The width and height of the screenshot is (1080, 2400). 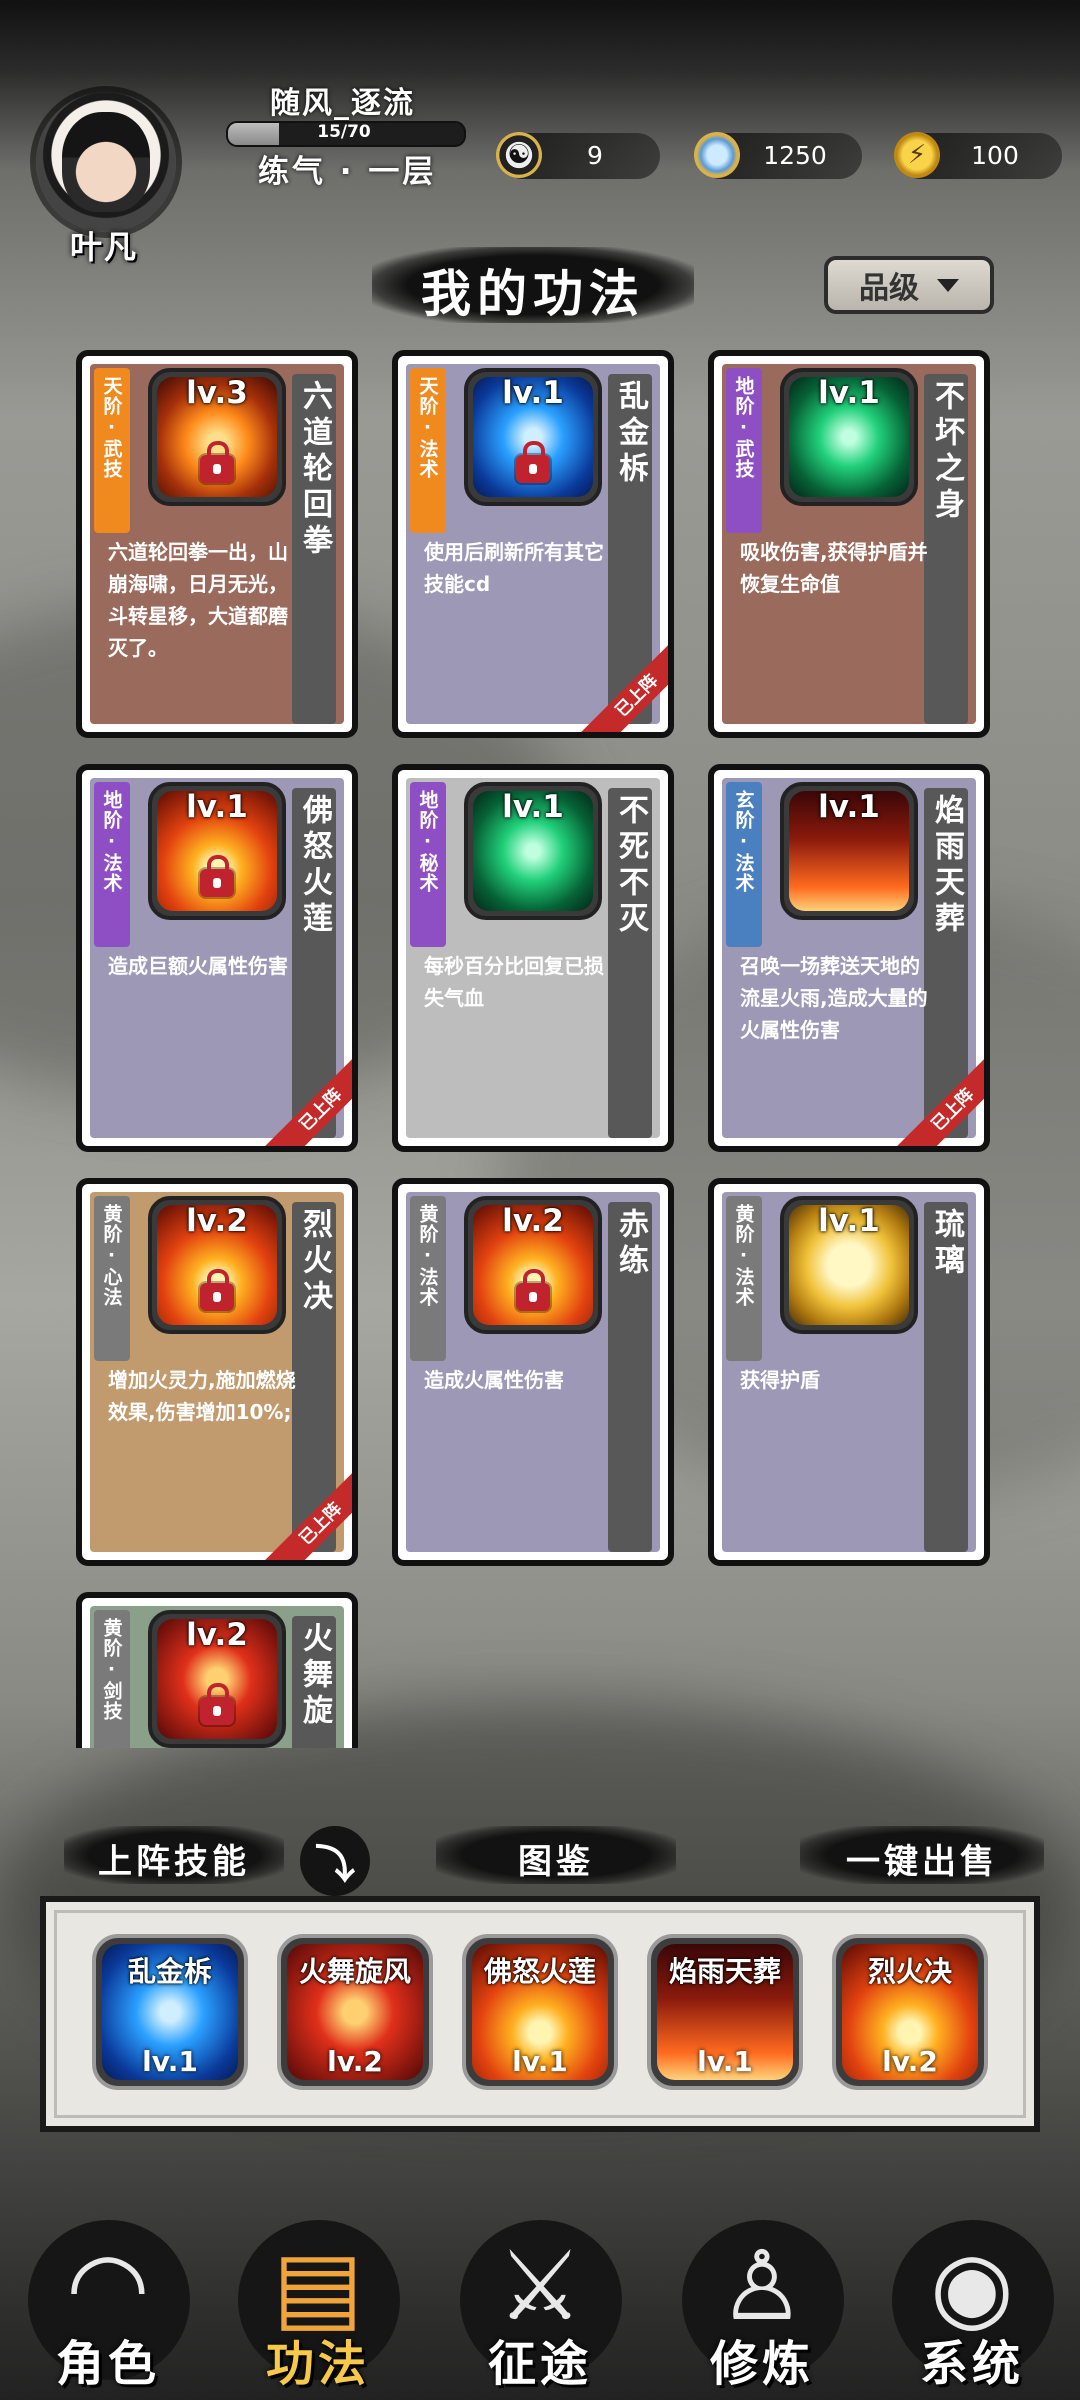 What do you see at coordinates (595, 155) in the screenshot?
I see `resource-value: 9` at bounding box center [595, 155].